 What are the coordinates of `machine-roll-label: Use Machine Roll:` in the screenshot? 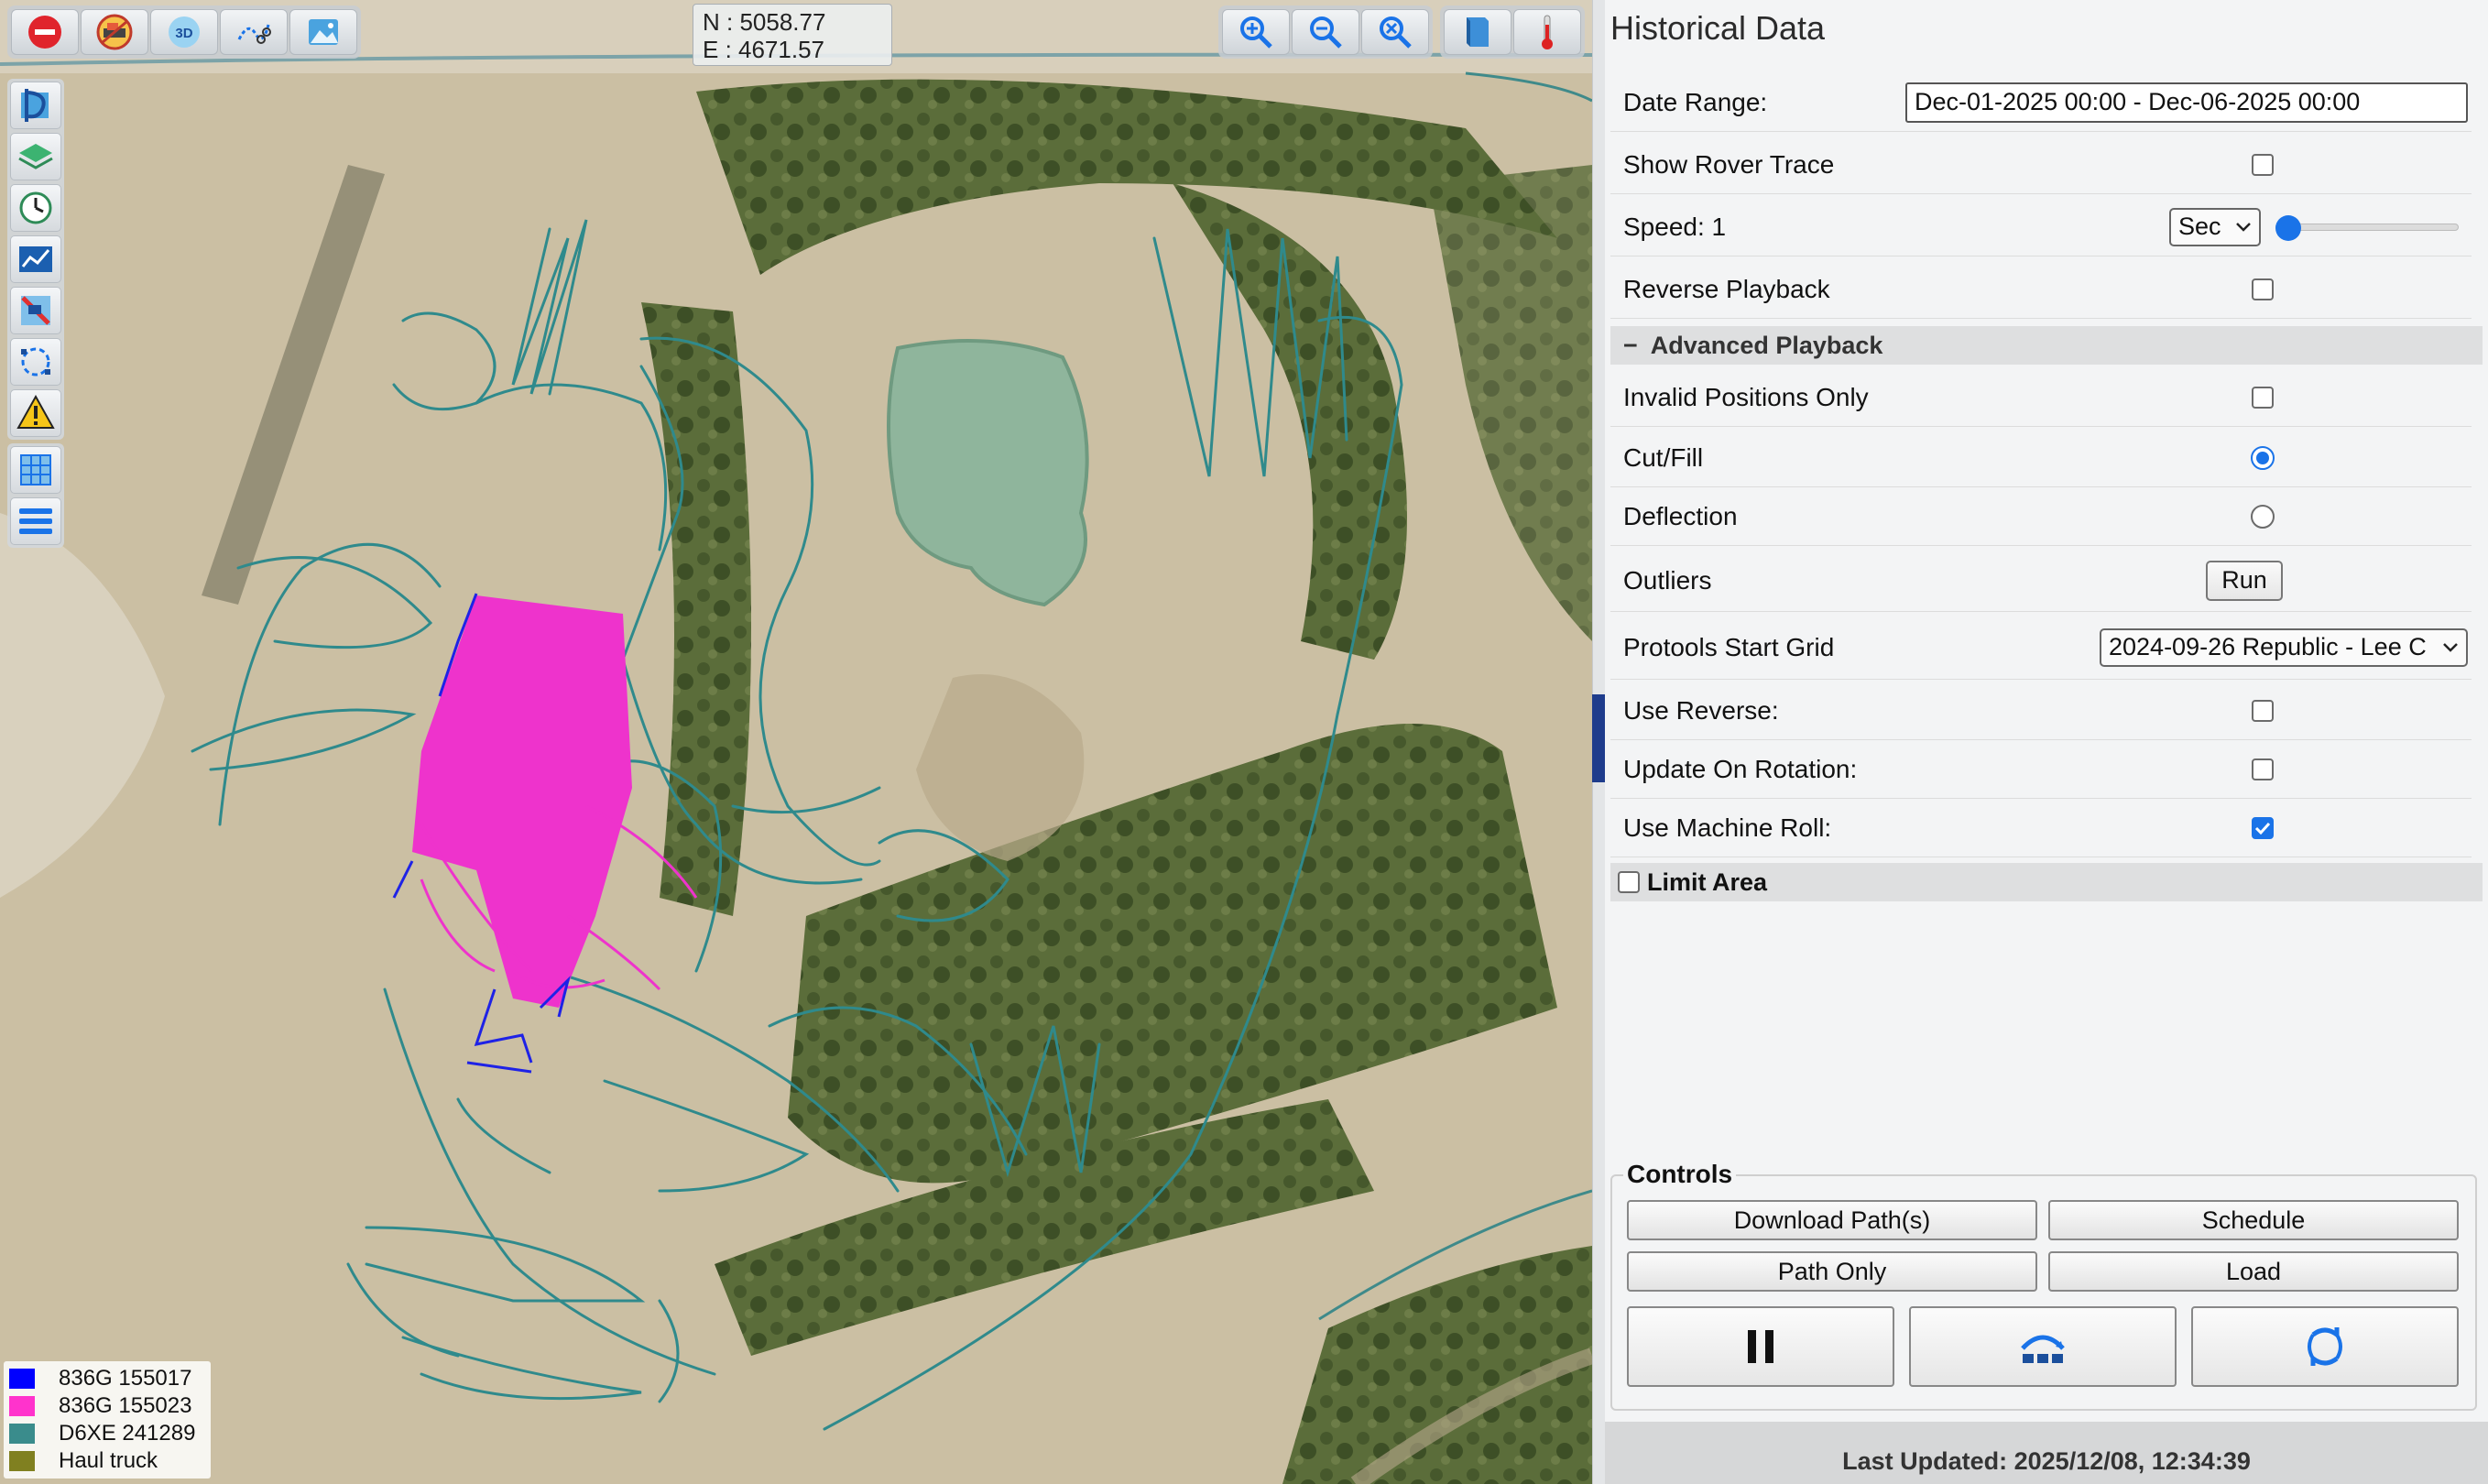 It's located at (1727, 828).